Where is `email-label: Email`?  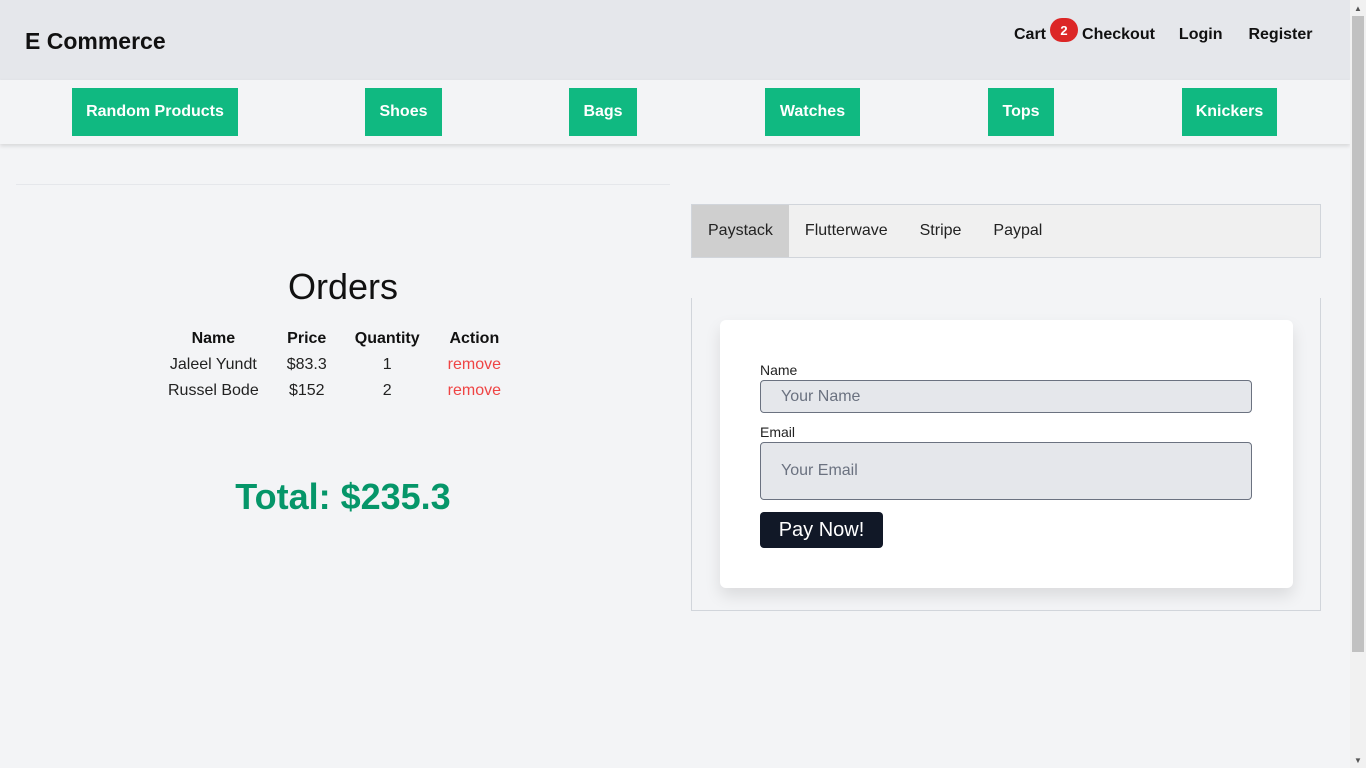
email-label: Email is located at coordinates (778, 432).